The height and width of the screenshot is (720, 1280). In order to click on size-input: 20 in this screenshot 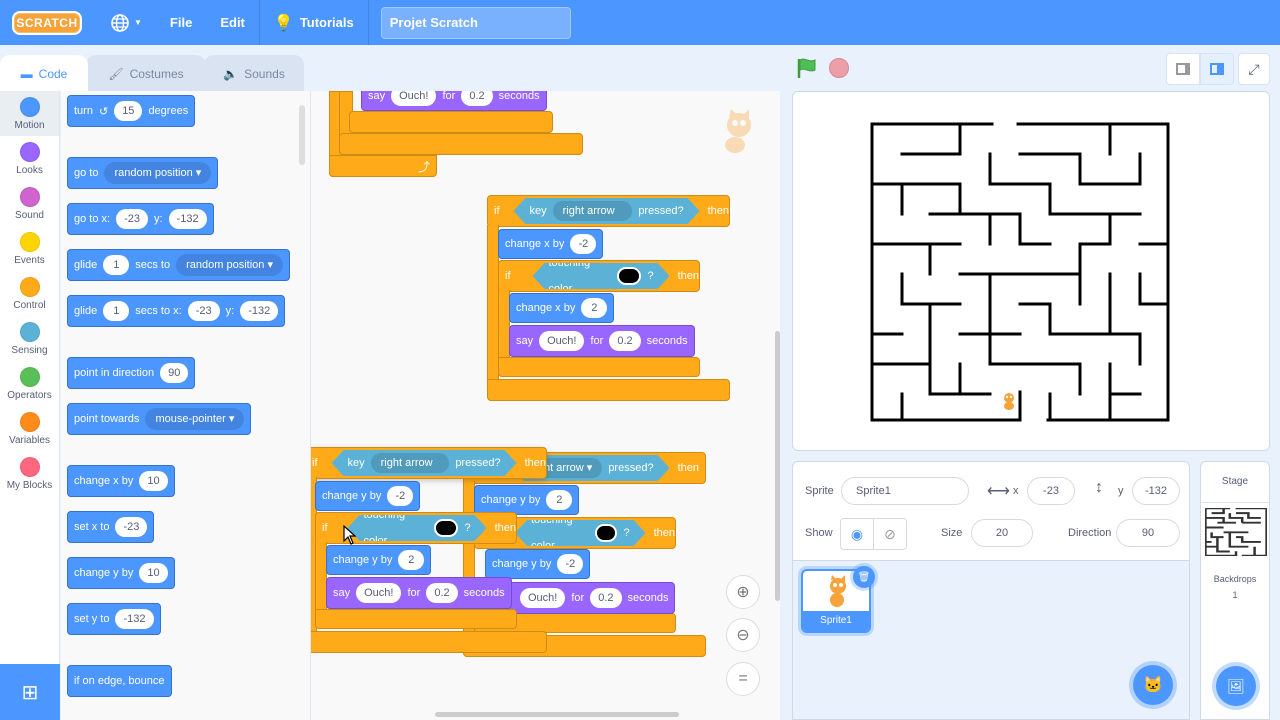, I will do `click(1002, 533)`.